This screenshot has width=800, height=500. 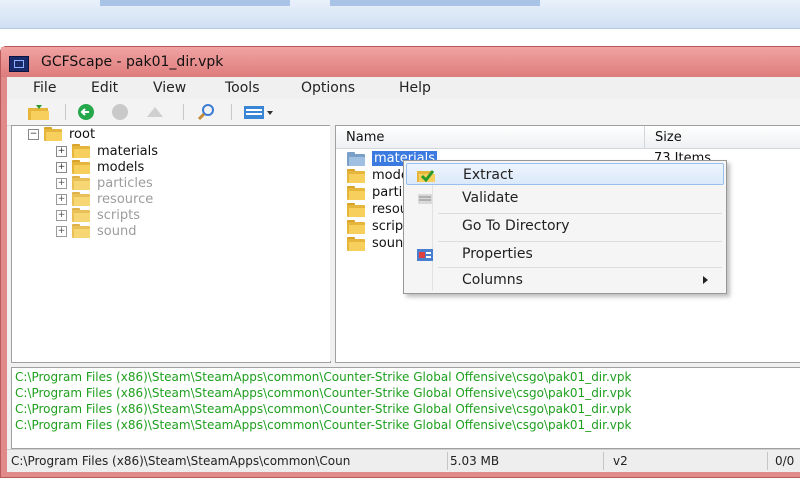 What do you see at coordinates (104, 88) in the screenshot?
I see `menu-edit: Edit` at bounding box center [104, 88].